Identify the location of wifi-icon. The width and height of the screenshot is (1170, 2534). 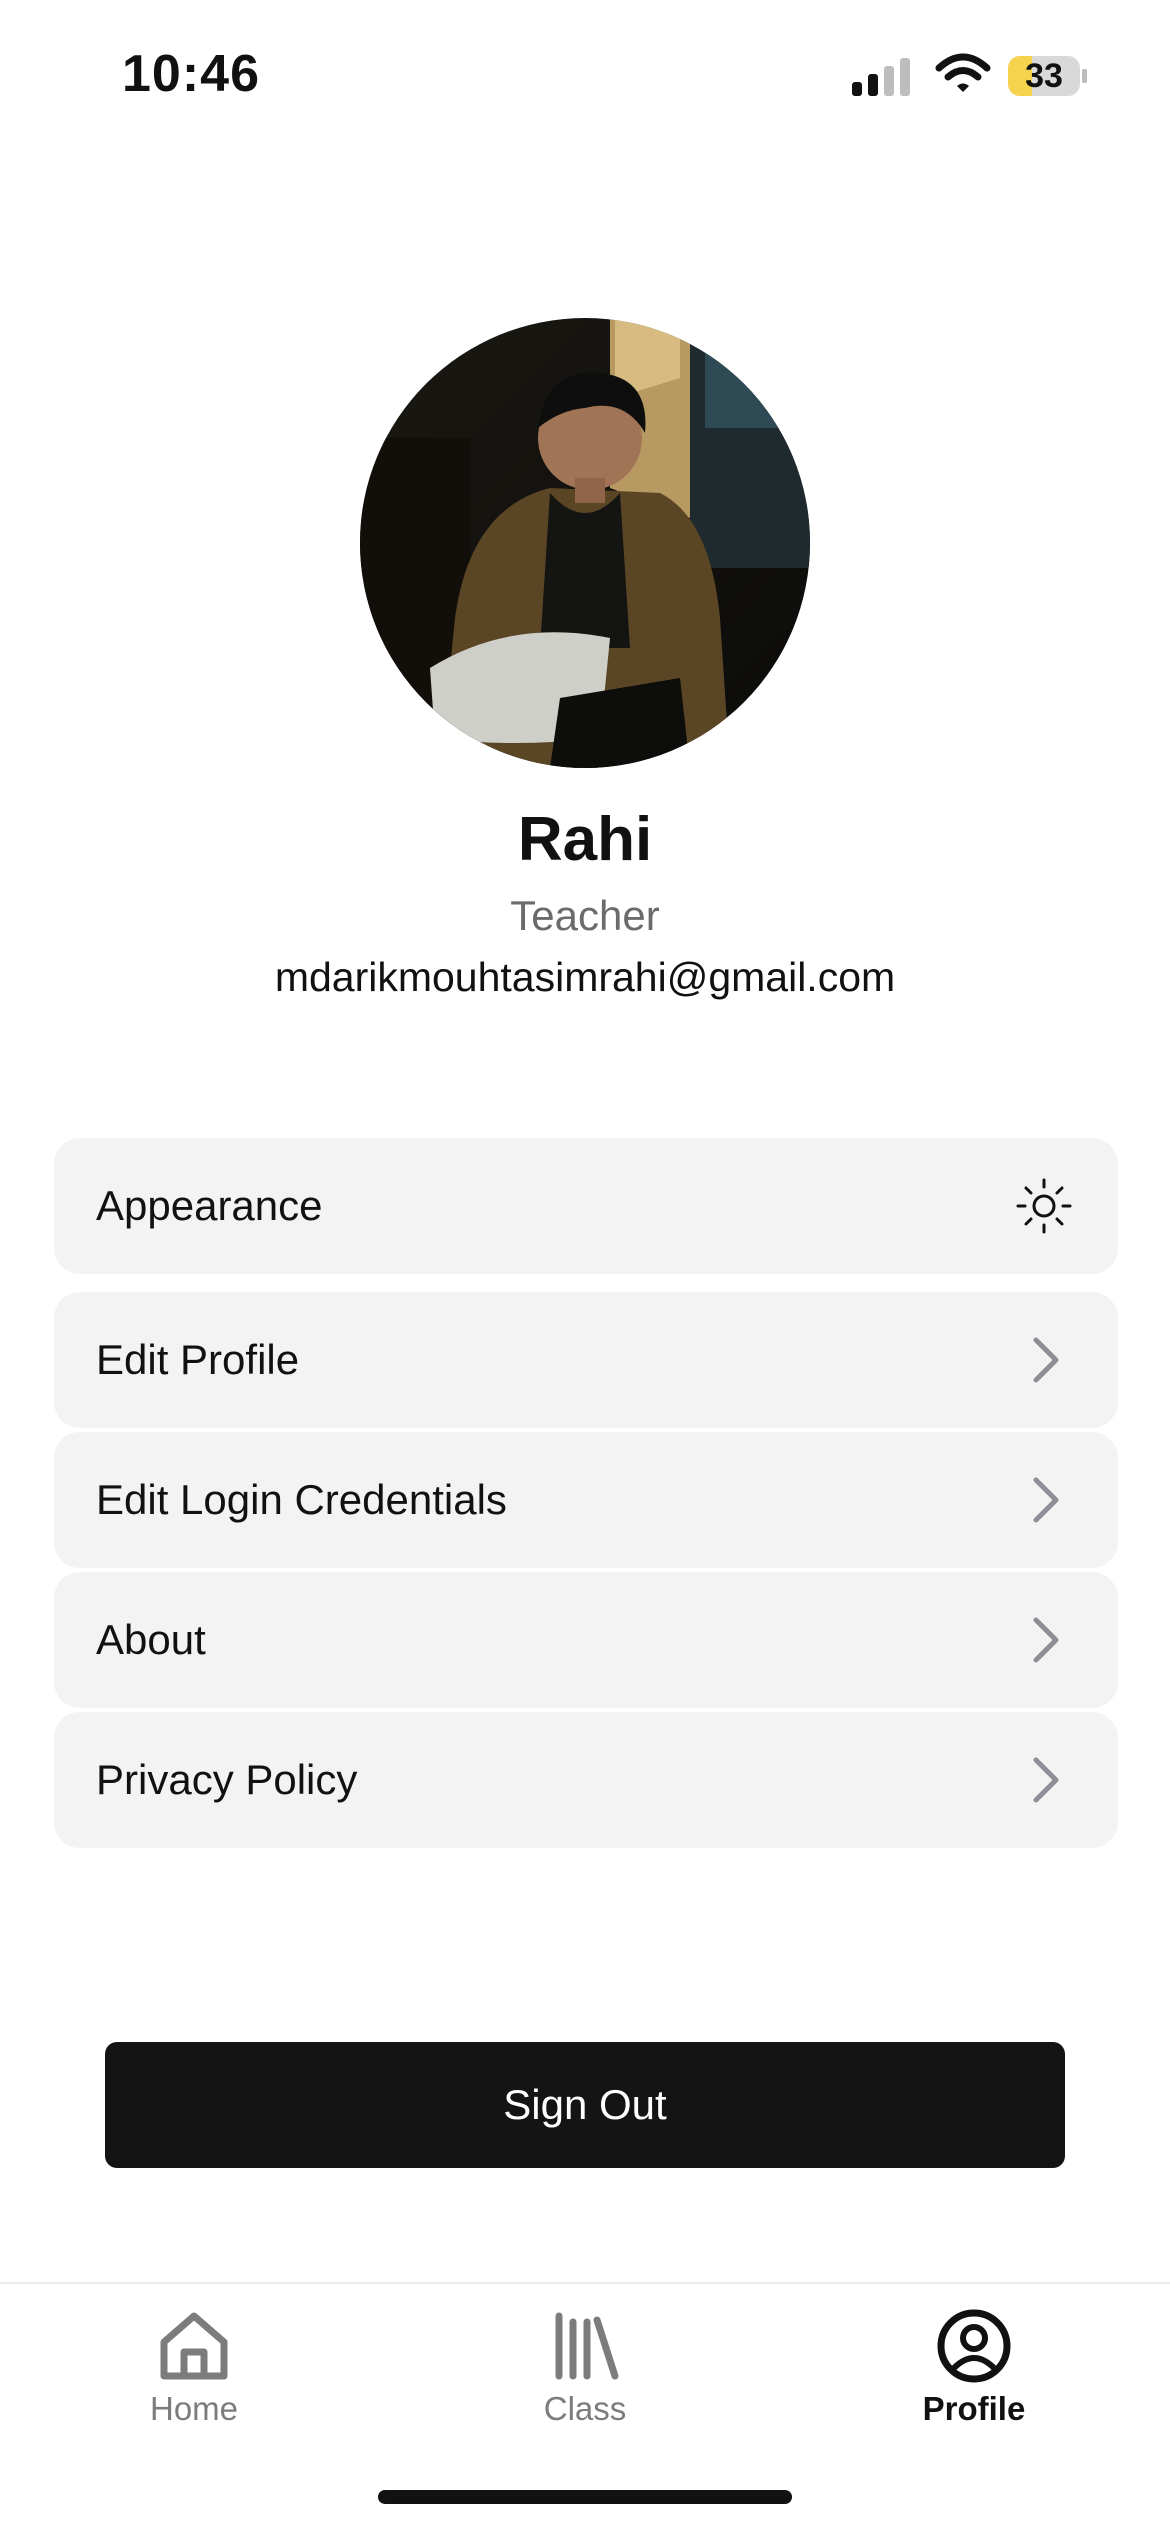
(963, 72).